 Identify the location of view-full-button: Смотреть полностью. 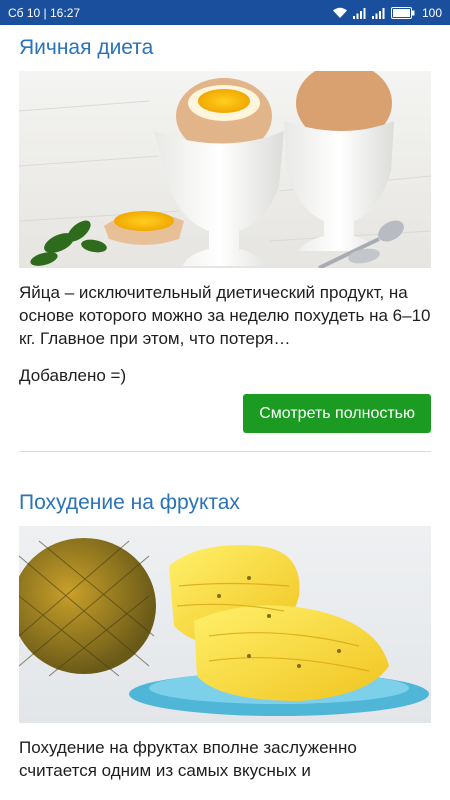
(337, 413).